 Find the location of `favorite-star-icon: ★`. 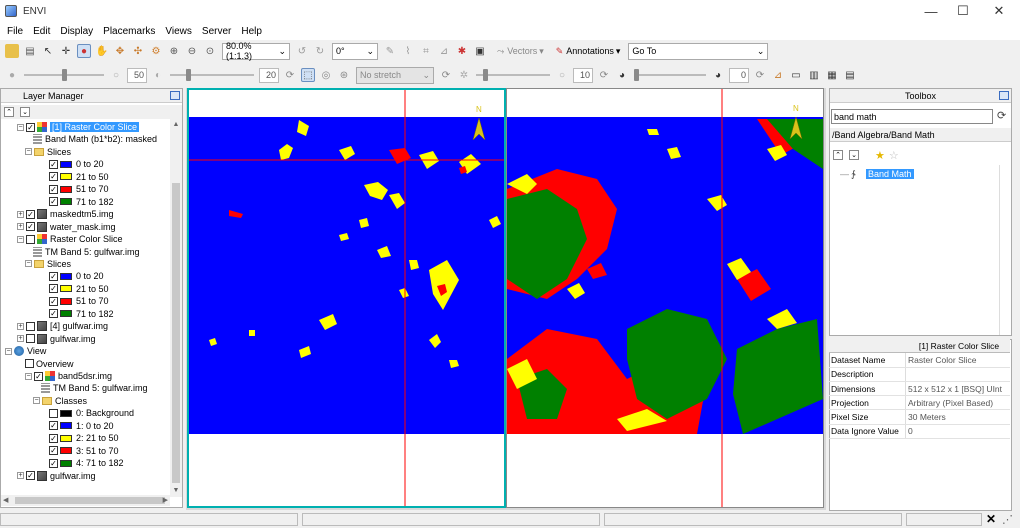

favorite-star-icon: ★ is located at coordinates (880, 155).